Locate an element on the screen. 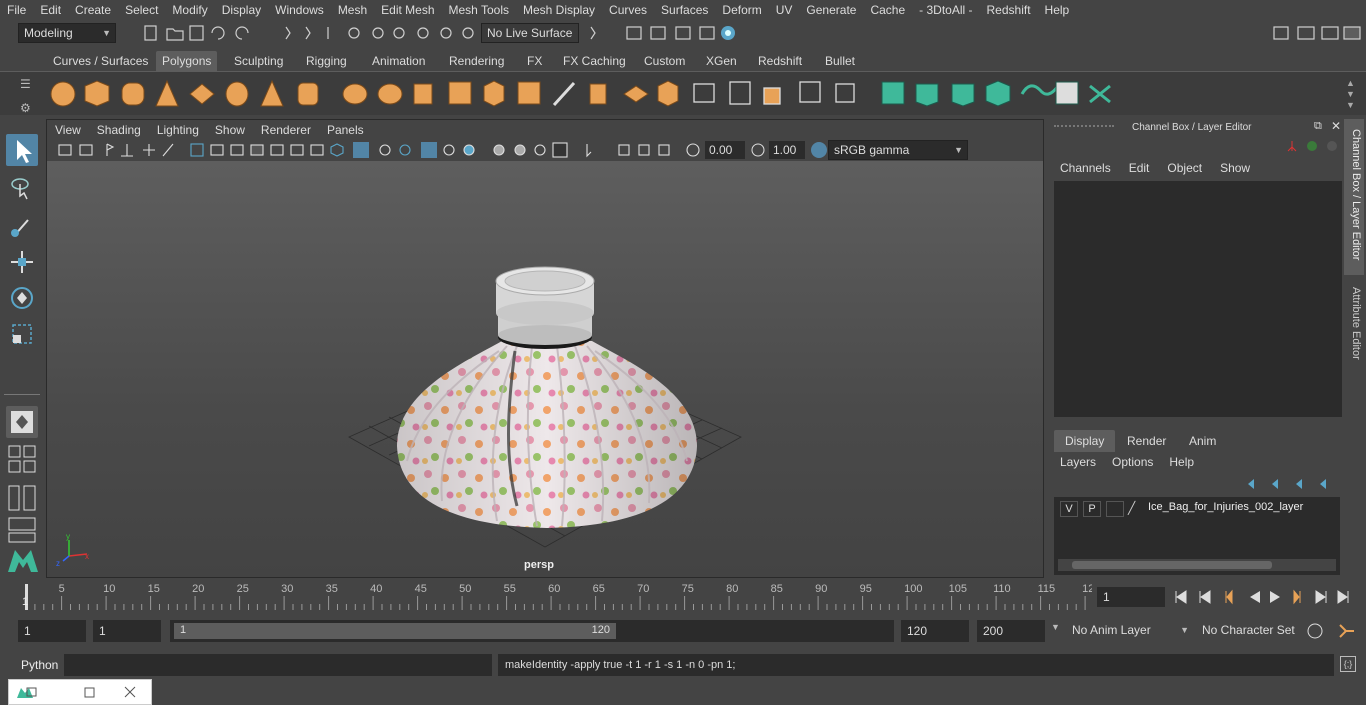 The width and height of the screenshot is (1366, 705). smooth-shade-icon is located at coordinates (361, 150).